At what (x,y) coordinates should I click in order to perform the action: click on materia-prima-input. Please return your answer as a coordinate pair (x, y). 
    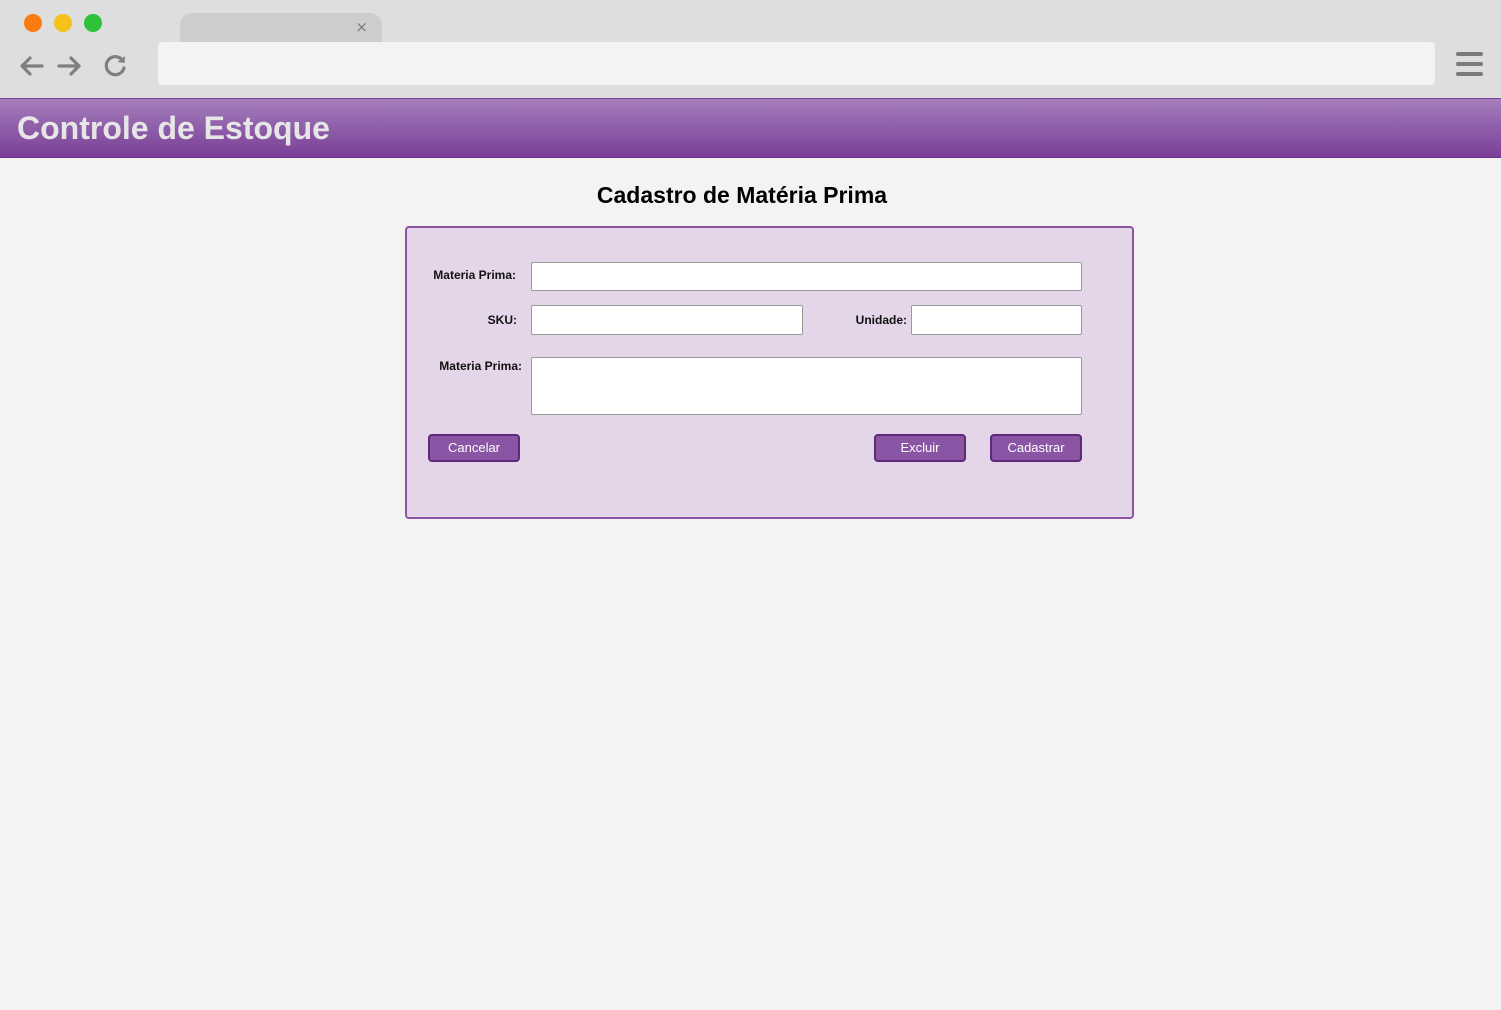
    Looking at the image, I should click on (806, 276).